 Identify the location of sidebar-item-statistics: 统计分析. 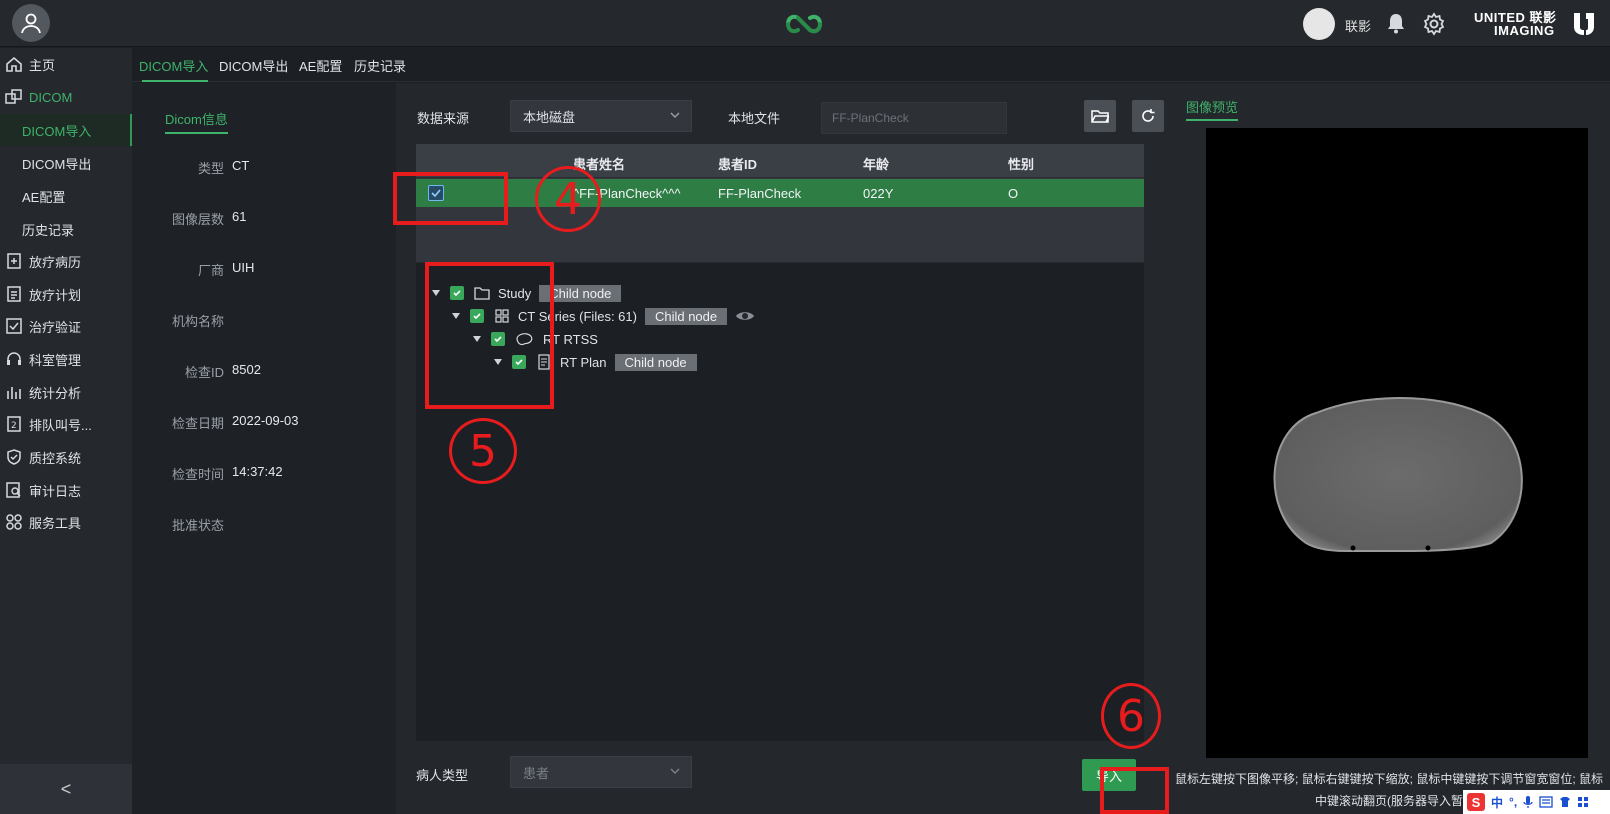
(66, 392).